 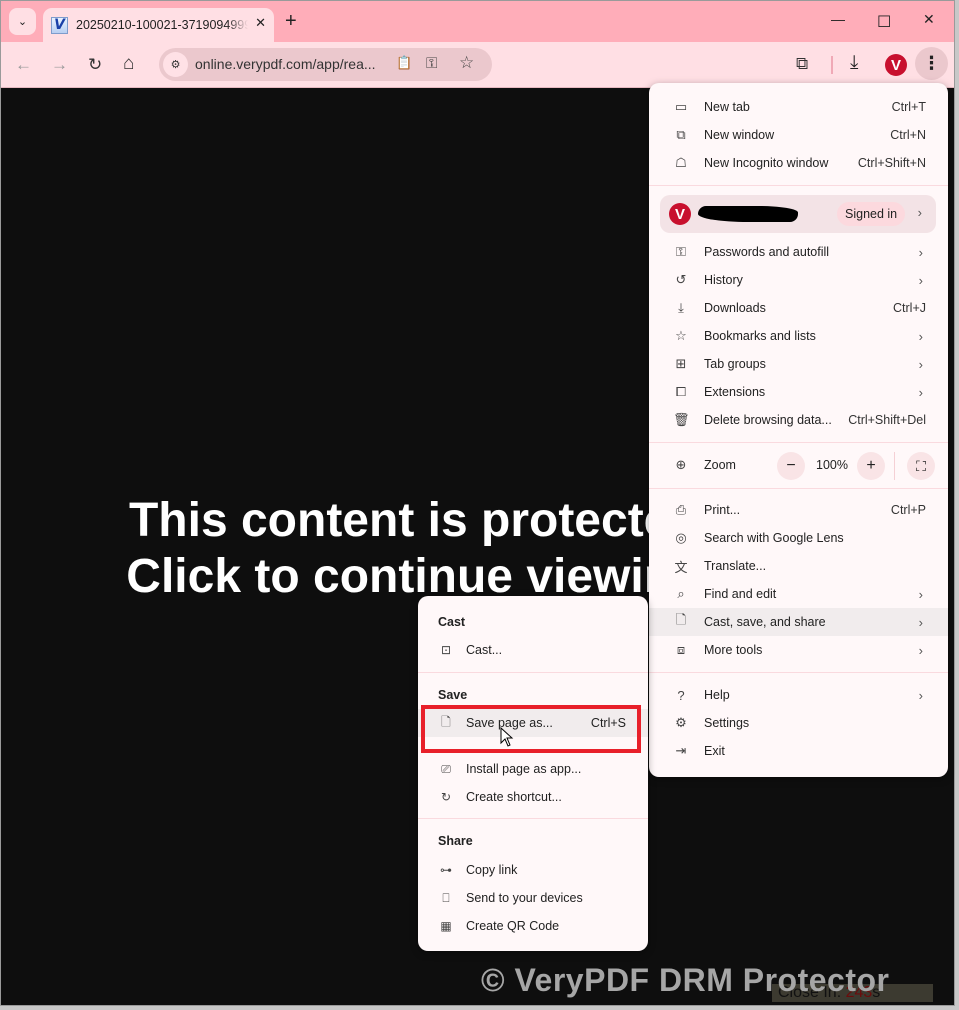 What do you see at coordinates (798, 751) in the screenshot?
I see `menu-item-exit: ⇥ Exit` at bounding box center [798, 751].